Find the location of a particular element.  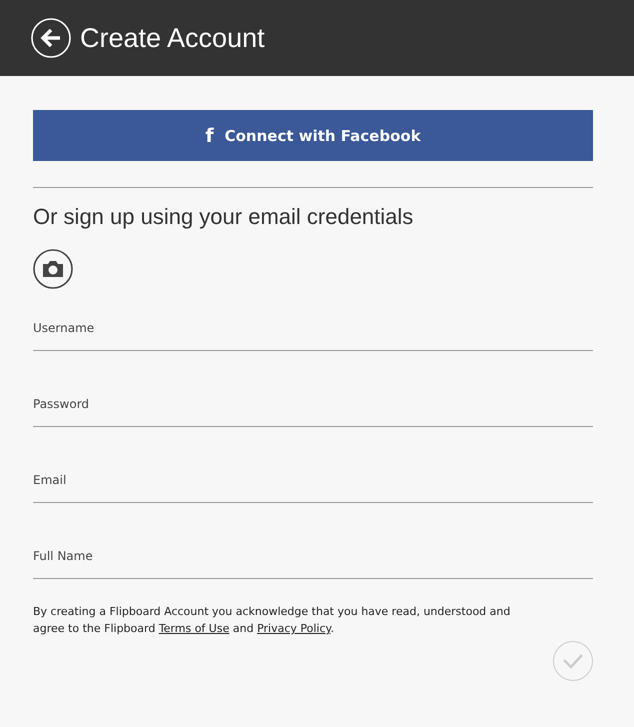

add-photo-button is located at coordinates (53, 269).